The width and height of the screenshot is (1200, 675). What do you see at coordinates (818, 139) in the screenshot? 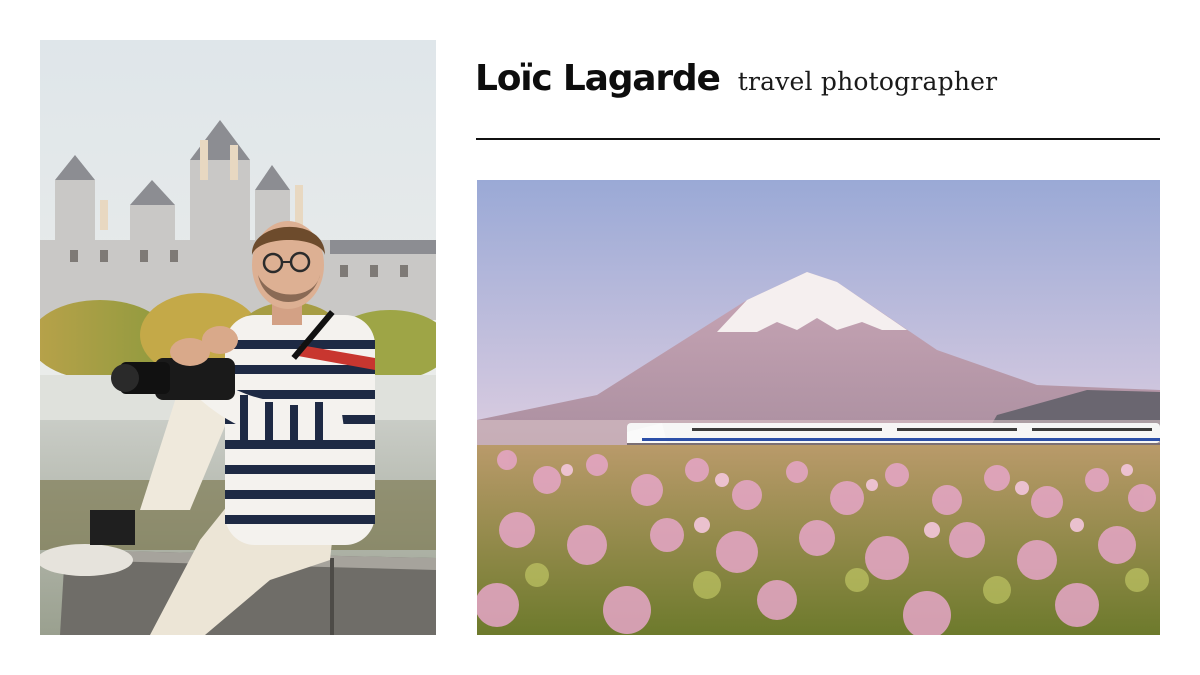
I see `header-divider` at bounding box center [818, 139].